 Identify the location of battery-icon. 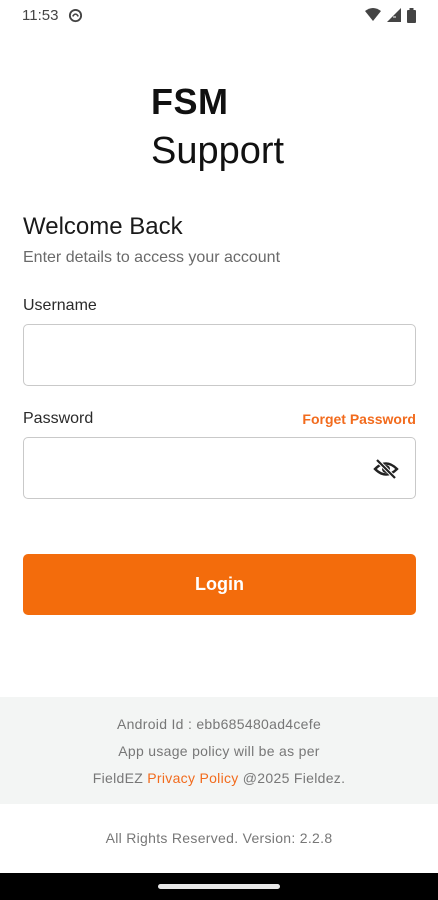
(411, 15).